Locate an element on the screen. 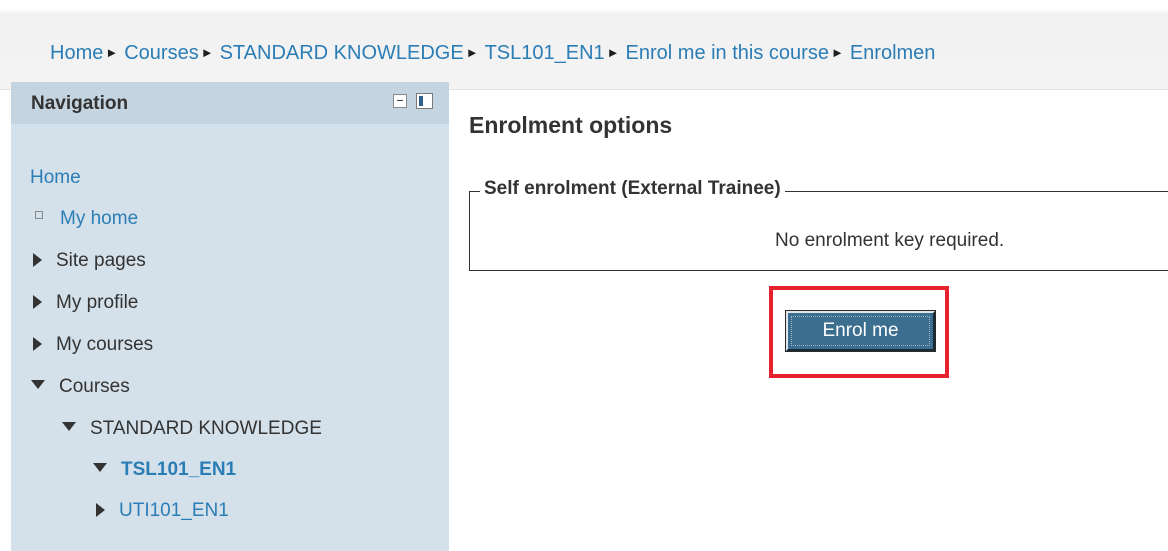 The width and height of the screenshot is (1168, 551). navigation-title: Navigation is located at coordinates (80, 103).